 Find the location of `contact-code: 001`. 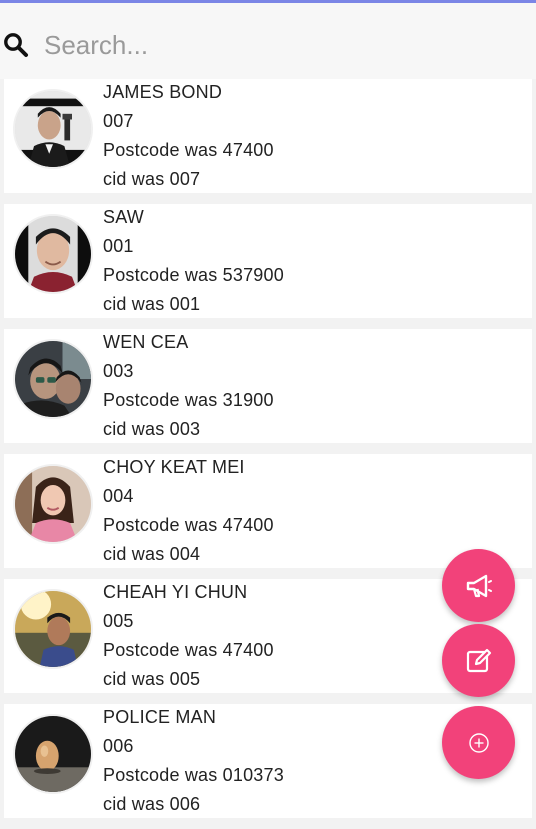

contact-code: 001 is located at coordinates (118, 246).